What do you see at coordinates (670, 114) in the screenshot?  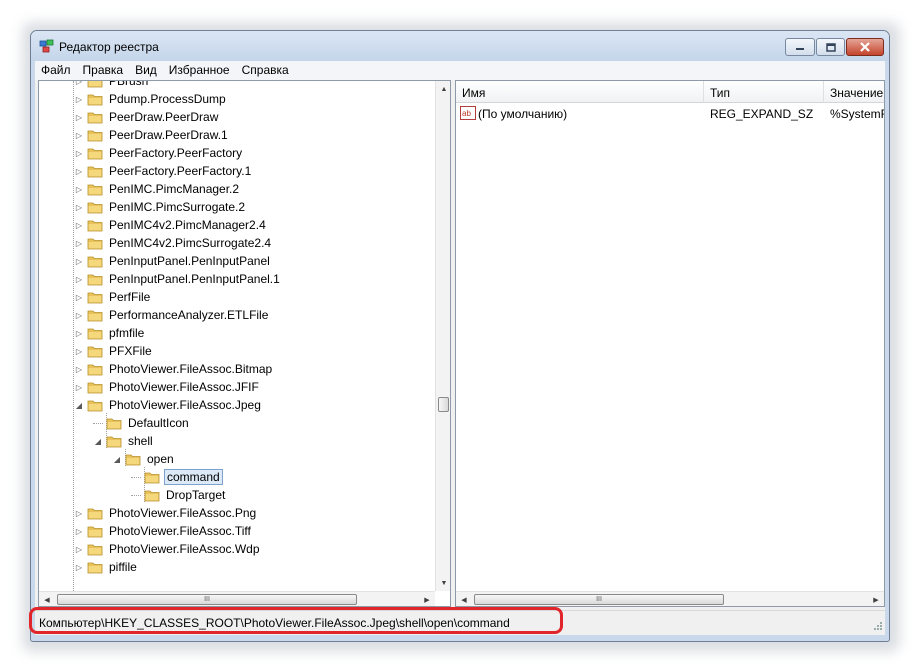 I see `value-row-default: ab (По умолчанию) REG_EXPAND_SZ %SystemR` at bounding box center [670, 114].